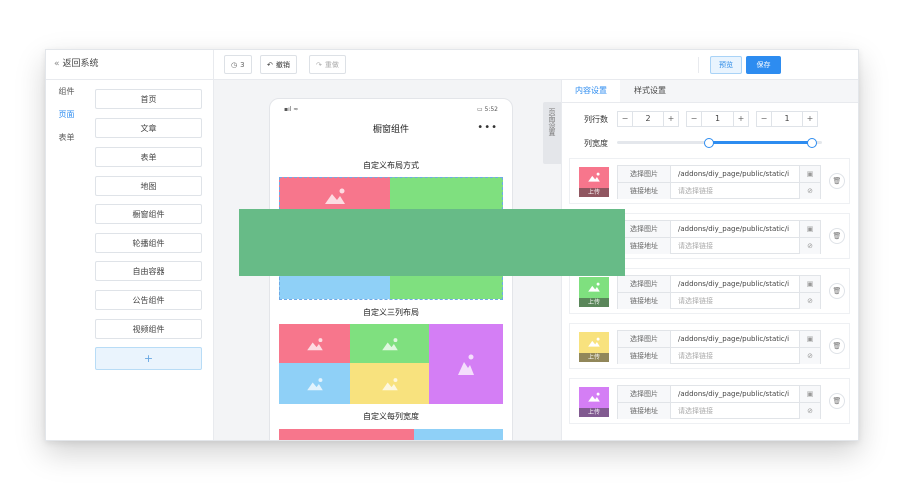 This screenshot has width=902, height=500. Describe the element at coordinates (390, 130) in the screenshot. I see `phone-title: 橱窗组件` at that location.